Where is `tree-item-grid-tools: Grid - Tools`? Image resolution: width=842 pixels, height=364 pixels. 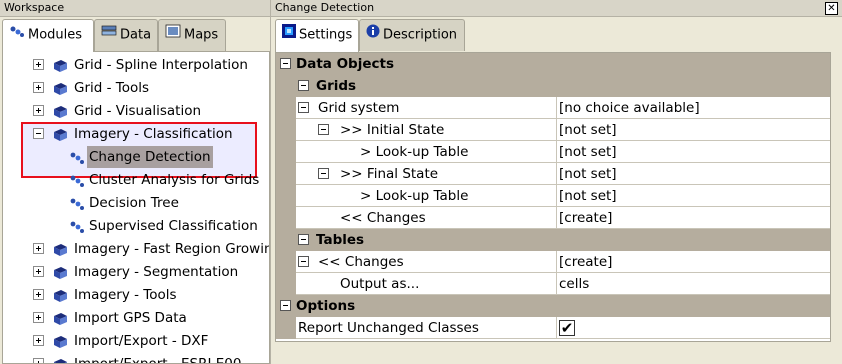
tree-item-grid-tools: Grid - Tools is located at coordinates (136, 88).